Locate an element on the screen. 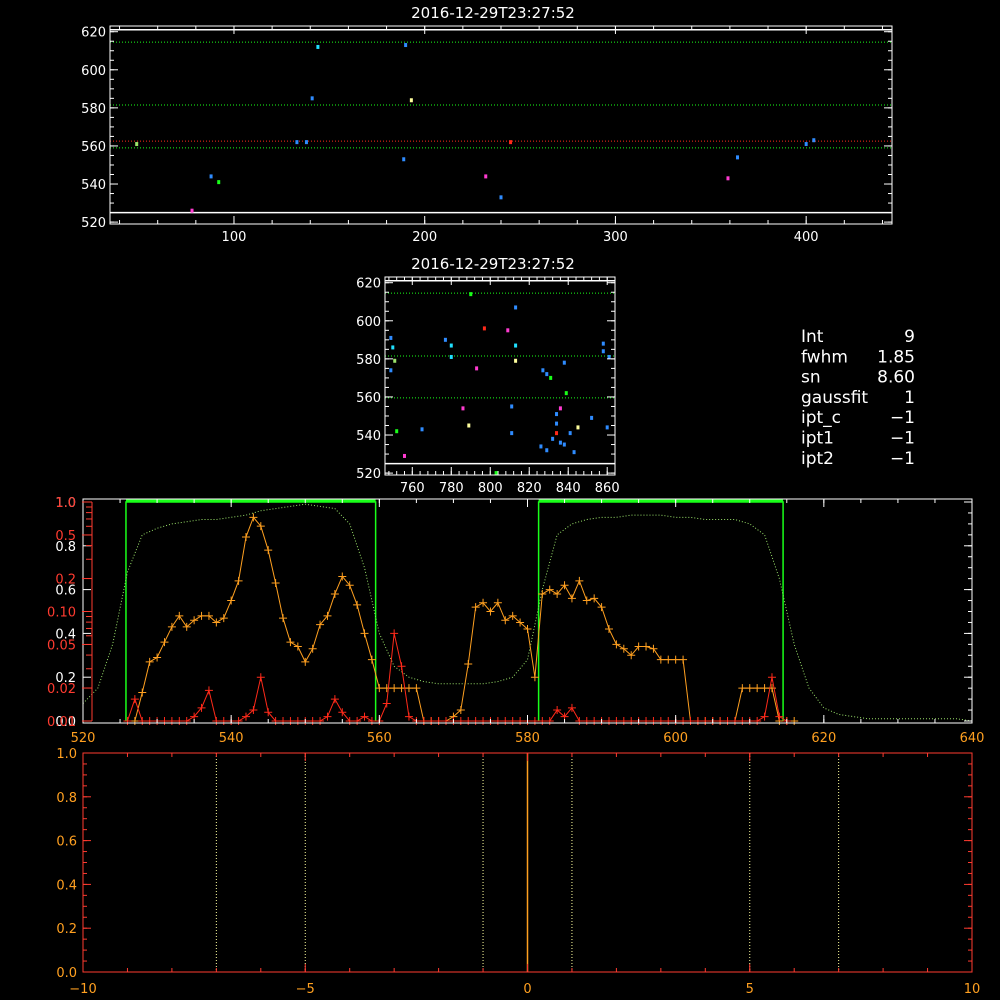 The height and width of the screenshot is (1000, 1000). info-label: ipt_c is located at coordinates (821, 418).